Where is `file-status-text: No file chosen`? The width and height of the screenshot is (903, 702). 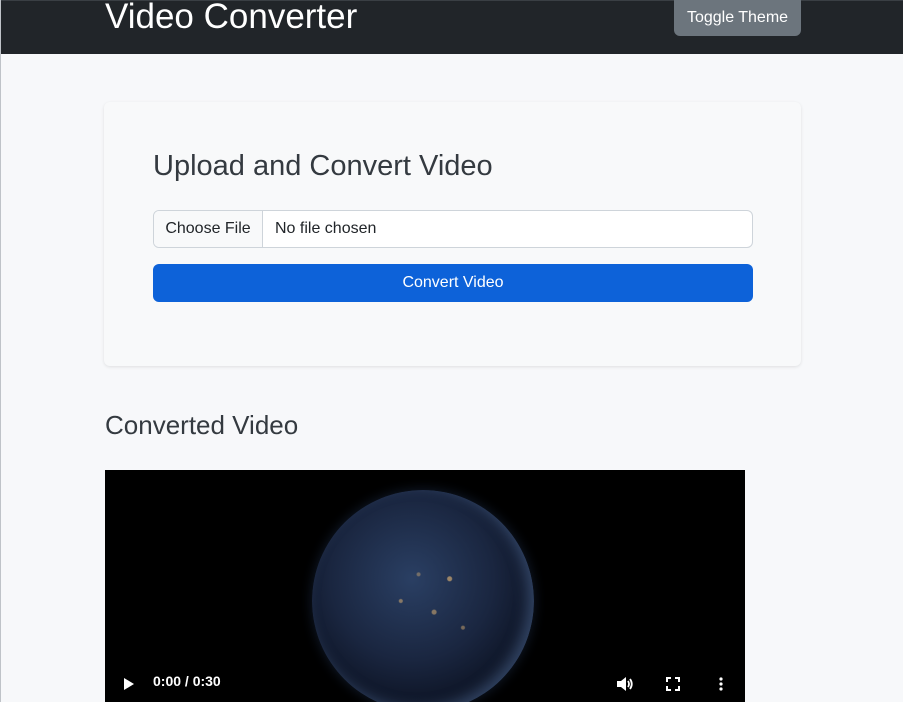 file-status-text: No file chosen is located at coordinates (326, 228).